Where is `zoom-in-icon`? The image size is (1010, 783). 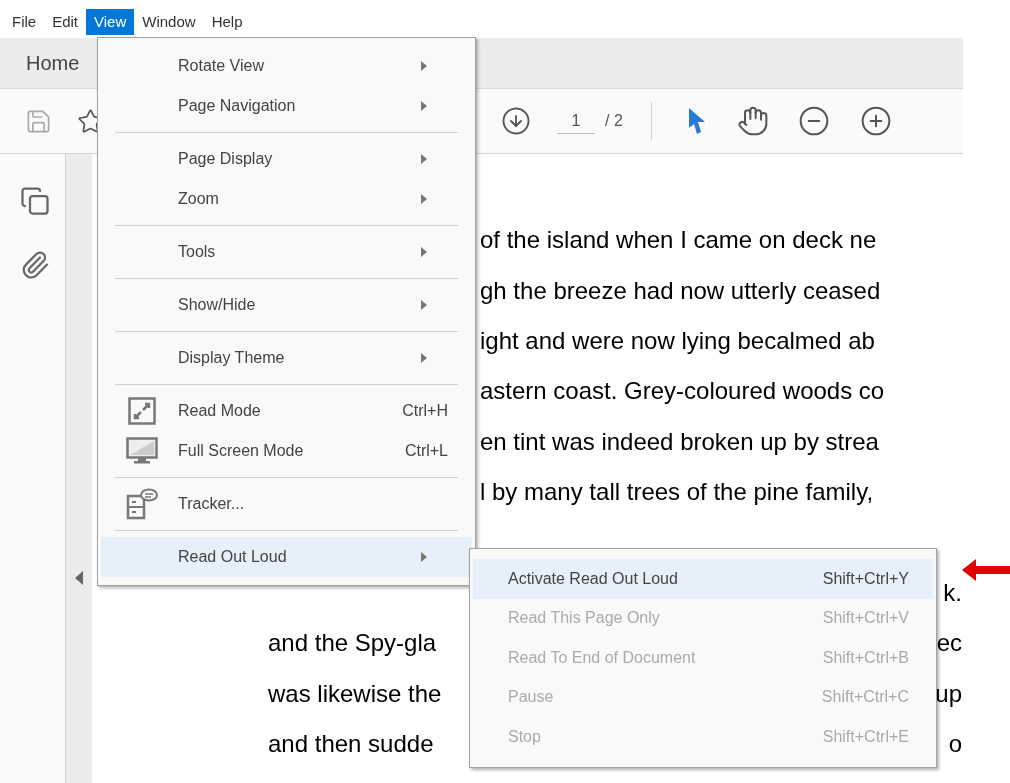
zoom-in-icon is located at coordinates (875, 121).